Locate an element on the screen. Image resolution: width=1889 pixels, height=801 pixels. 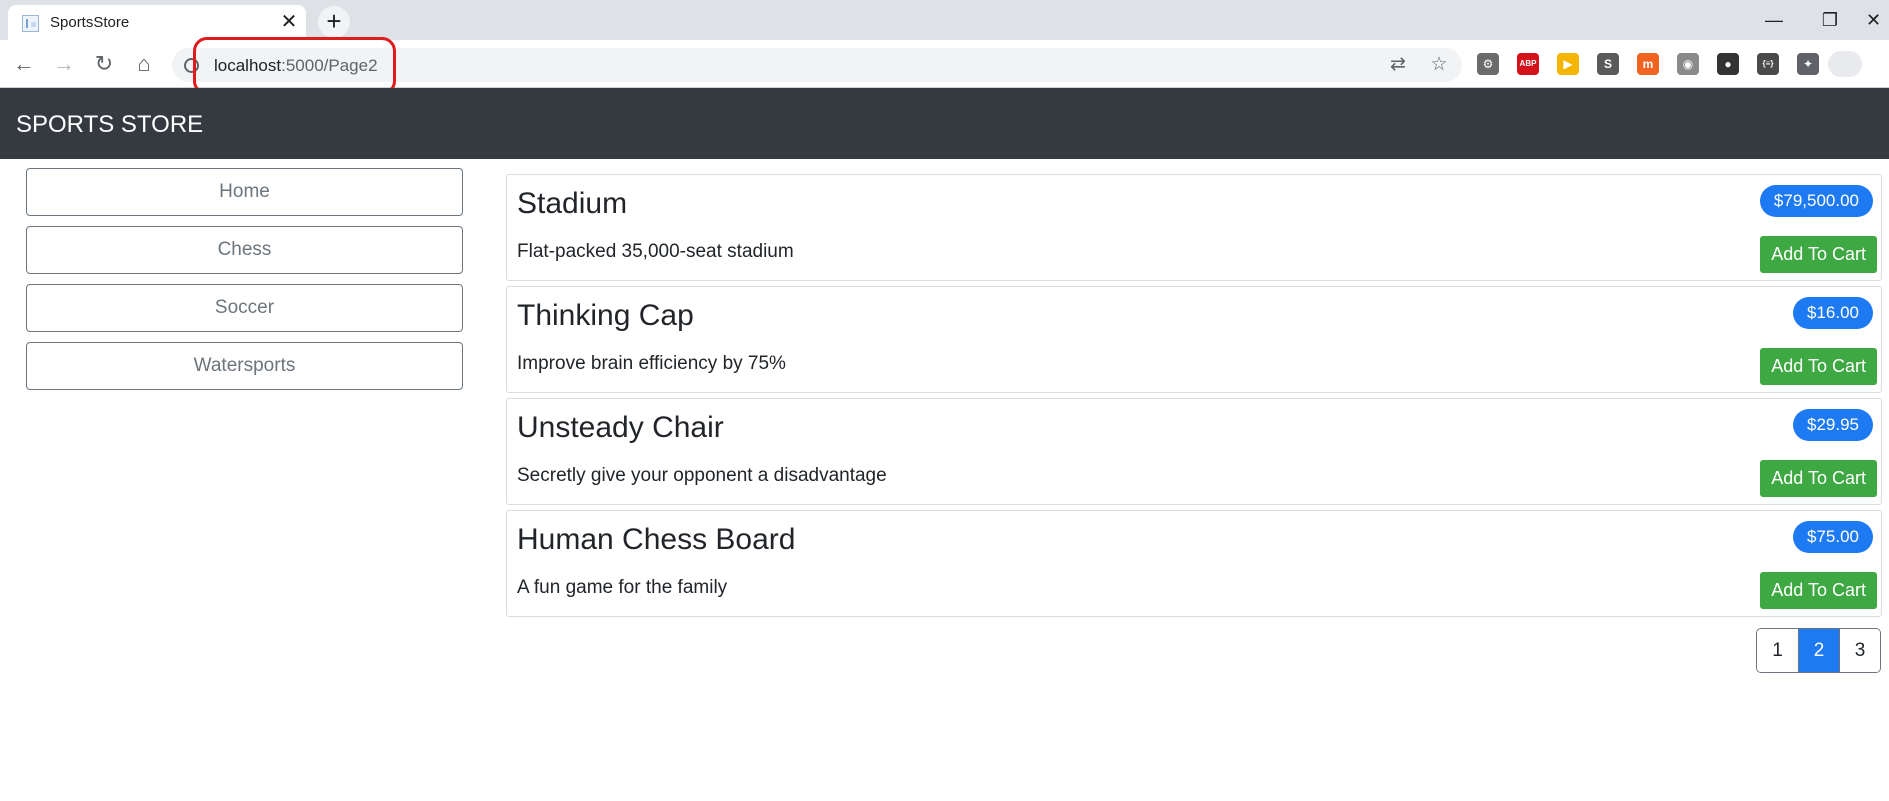
url-annotation-highlight is located at coordinates (294, 66).